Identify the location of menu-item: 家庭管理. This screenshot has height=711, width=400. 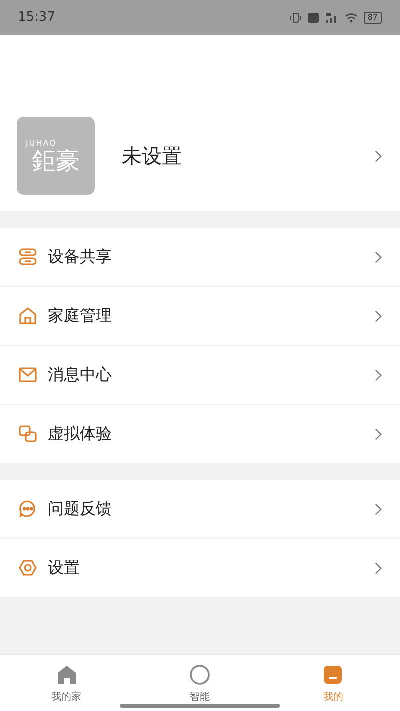
(200, 316).